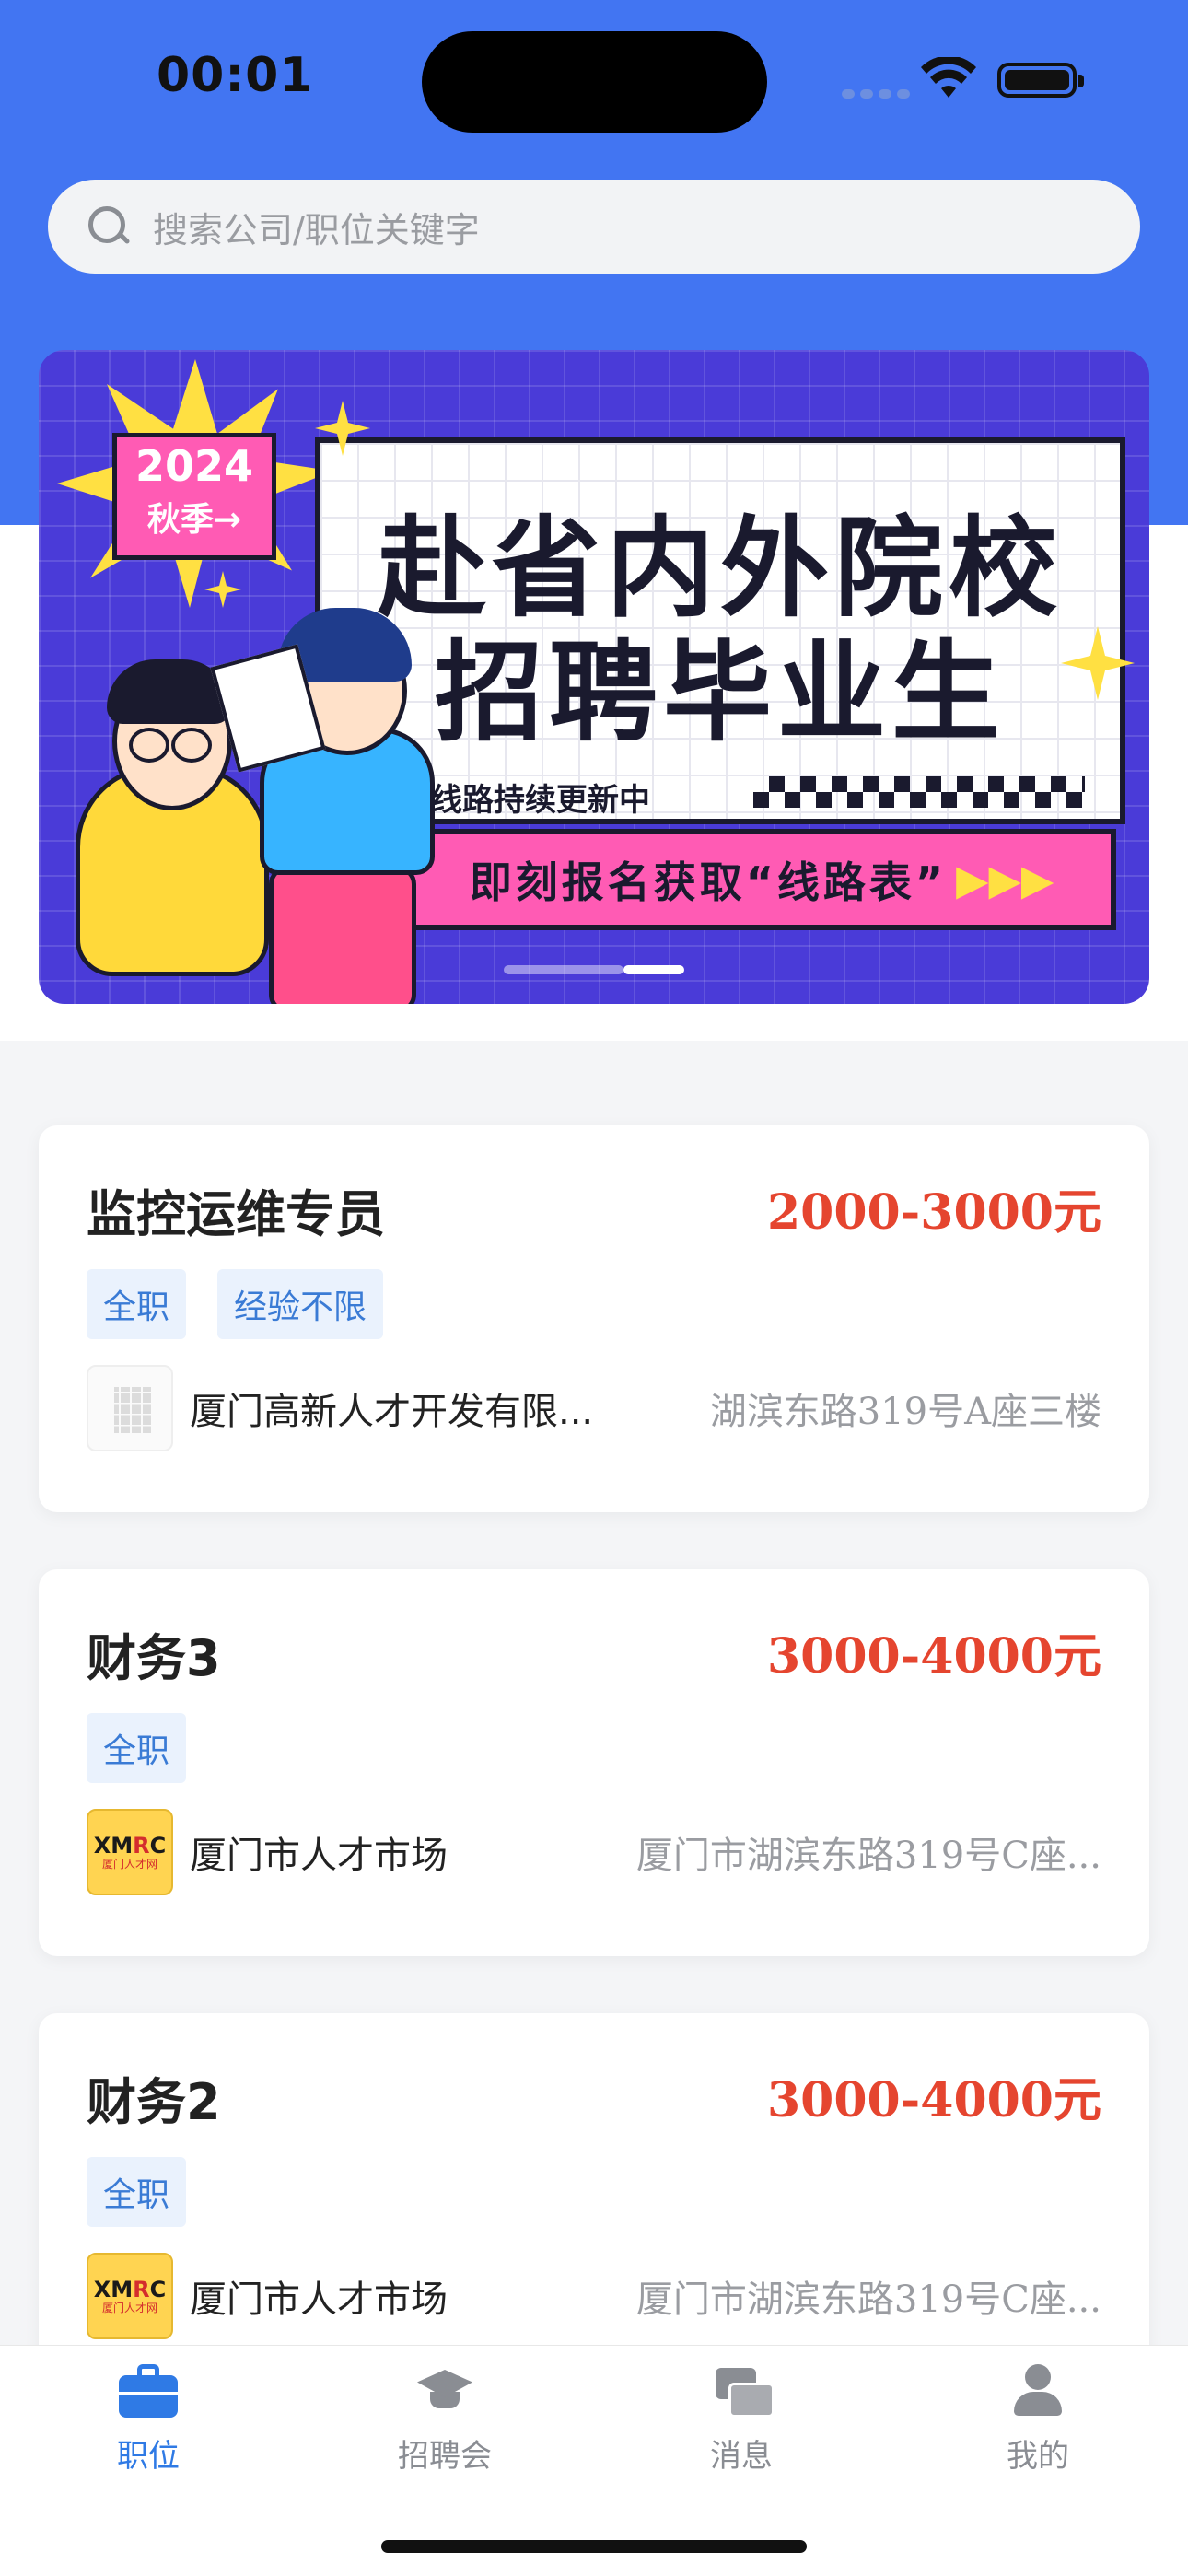  Describe the element at coordinates (445, 2456) in the screenshot. I see `tab-label: 招聘会` at that location.